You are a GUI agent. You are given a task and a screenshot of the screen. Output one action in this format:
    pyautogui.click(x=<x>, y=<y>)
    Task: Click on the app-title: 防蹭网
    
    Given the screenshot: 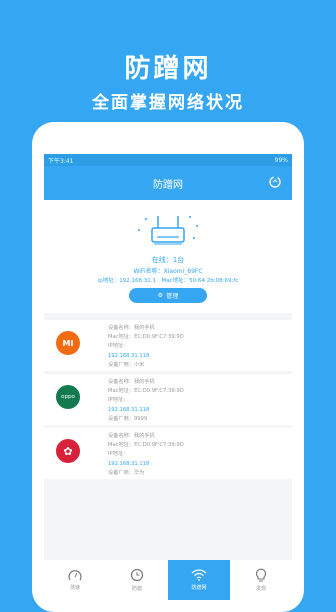 What is the action you would take?
    pyautogui.click(x=168, y=185)
    